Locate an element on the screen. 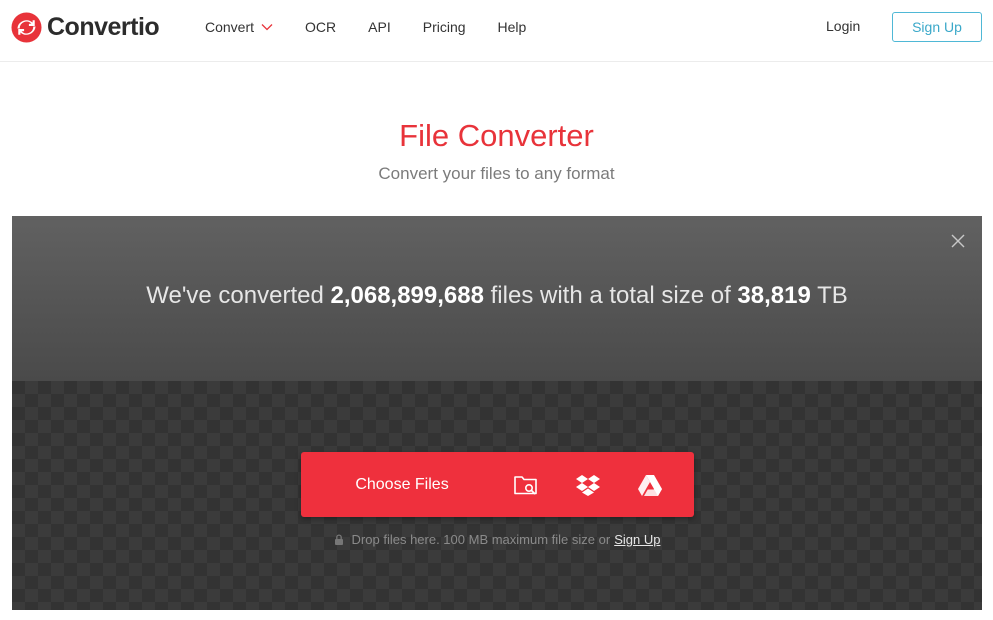 Image resolution: width=993 pixels, height=620 pixels. signup-button: Sign Up is located at coordinates (937, 27).